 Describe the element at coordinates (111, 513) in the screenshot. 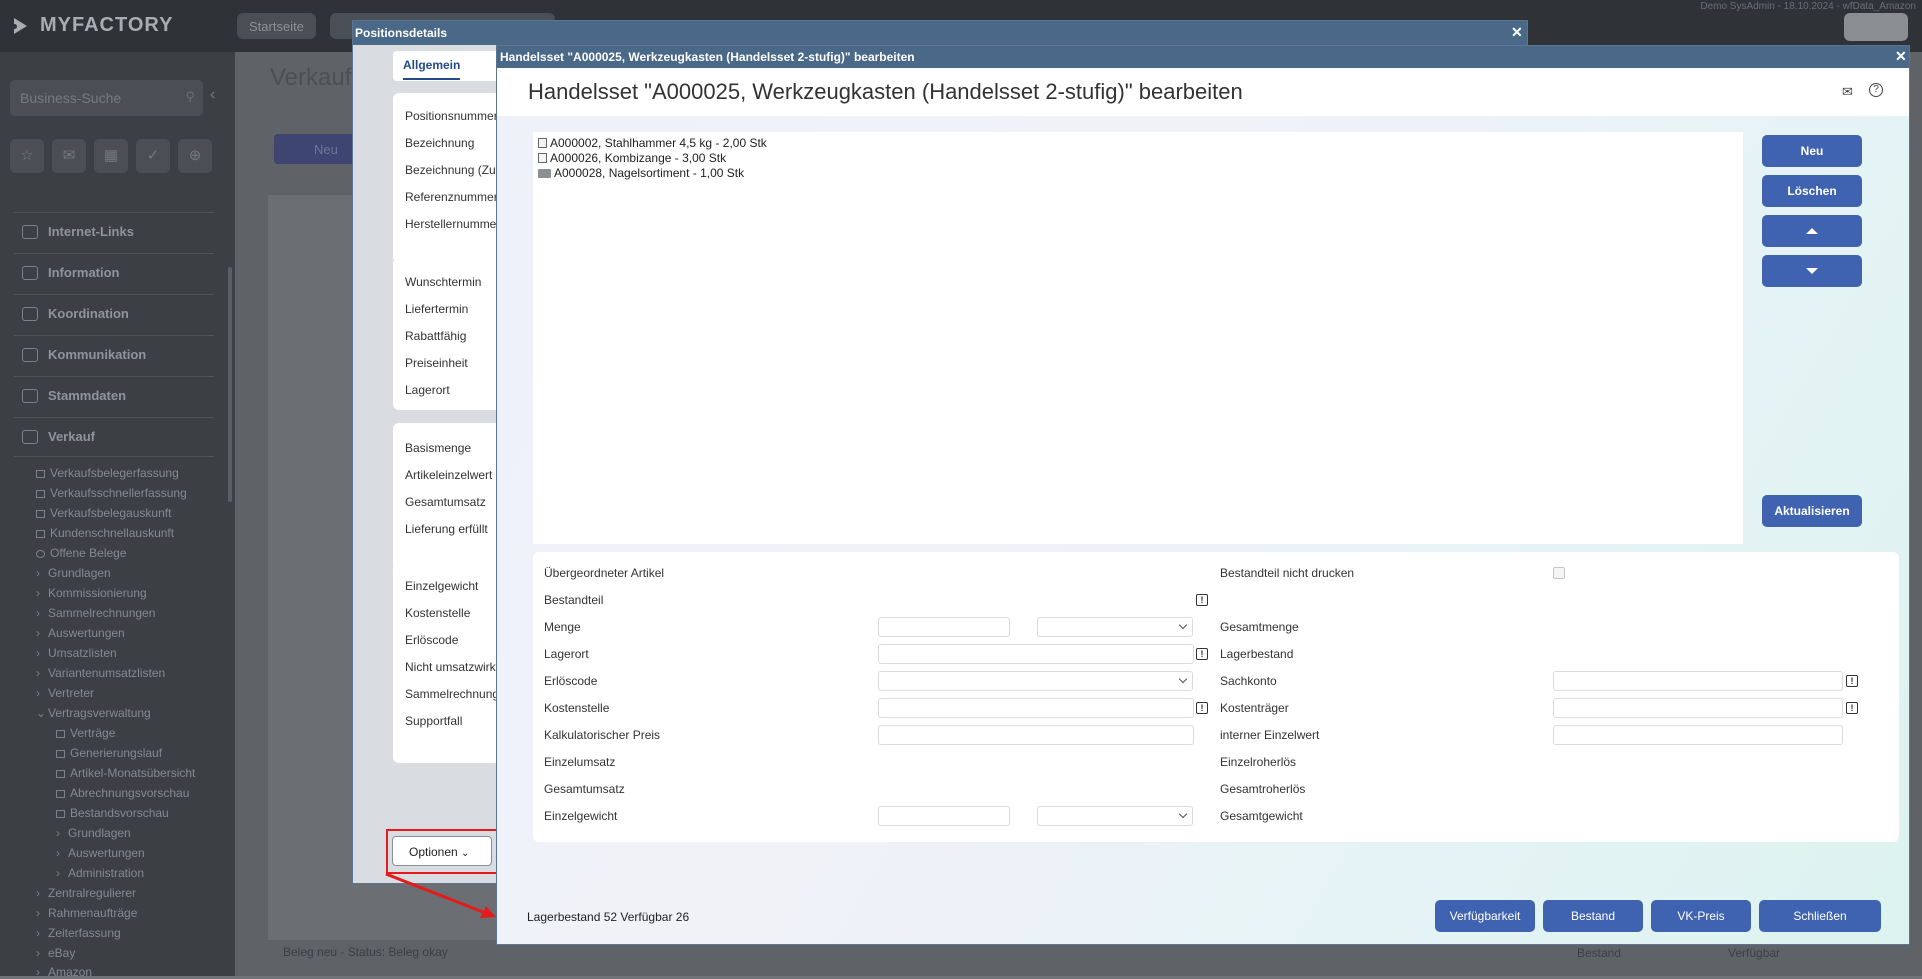

I see `sidebar-item-label: Verkaufsbelegauskunft` at that location.